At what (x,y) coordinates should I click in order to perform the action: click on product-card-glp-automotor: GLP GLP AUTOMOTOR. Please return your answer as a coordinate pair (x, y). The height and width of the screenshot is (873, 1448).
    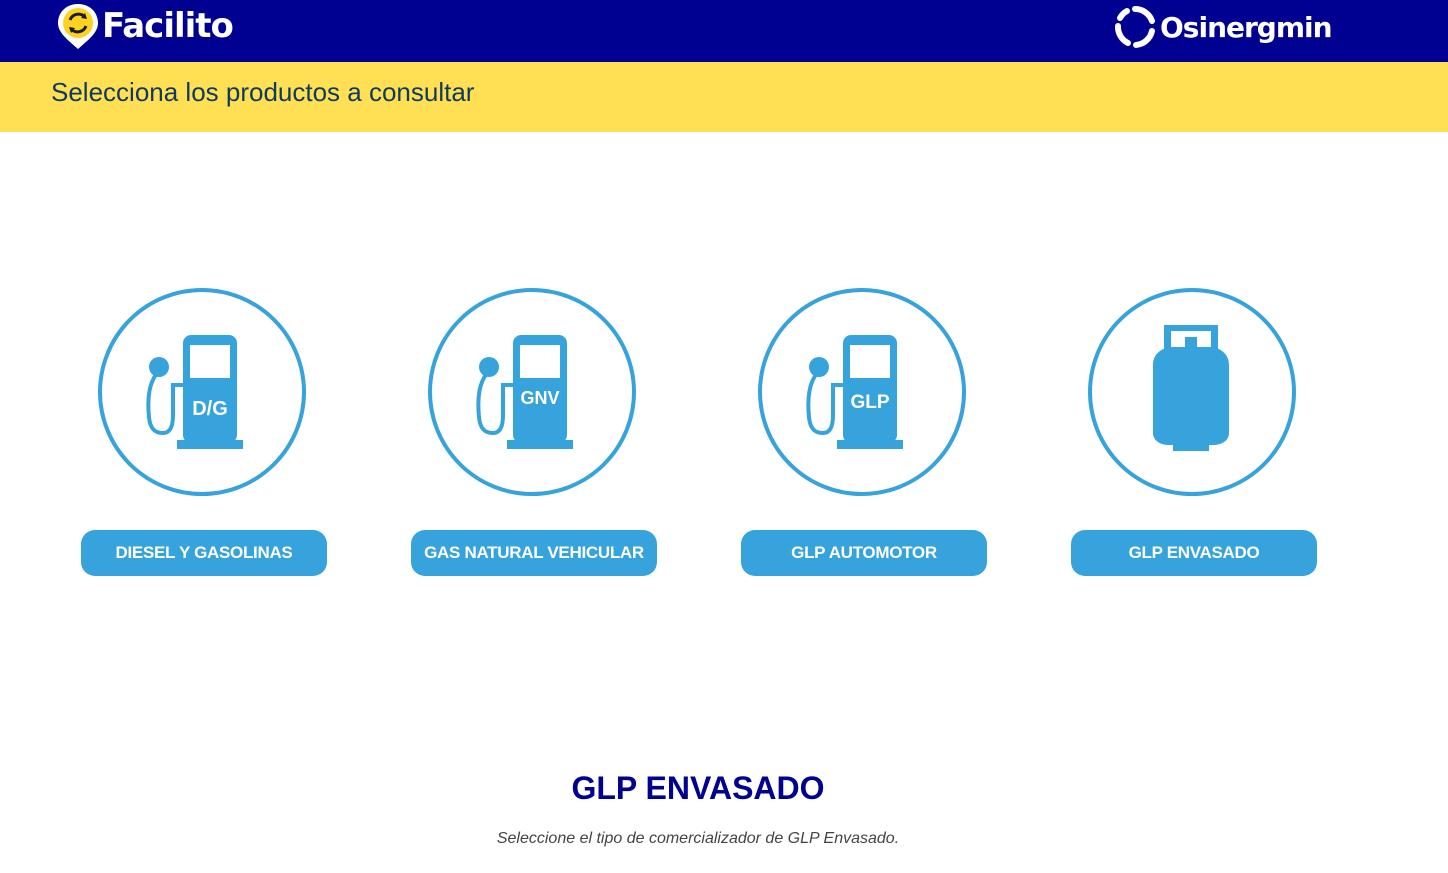
    Looking at the image, I should click on (864, 432).